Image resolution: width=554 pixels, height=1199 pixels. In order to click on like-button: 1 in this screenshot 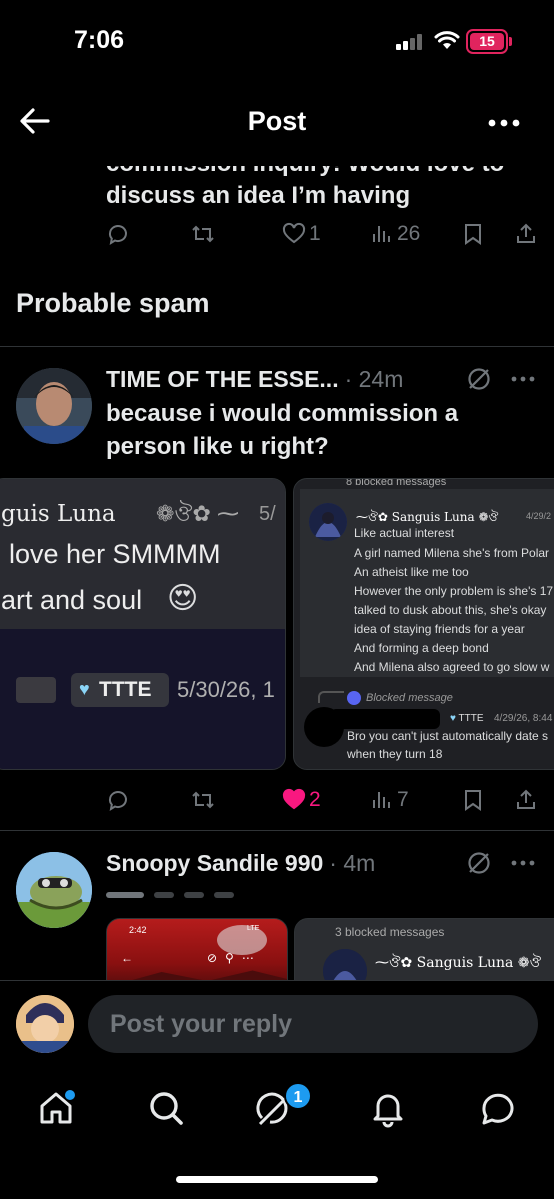, I will do `click(301, 234)`.